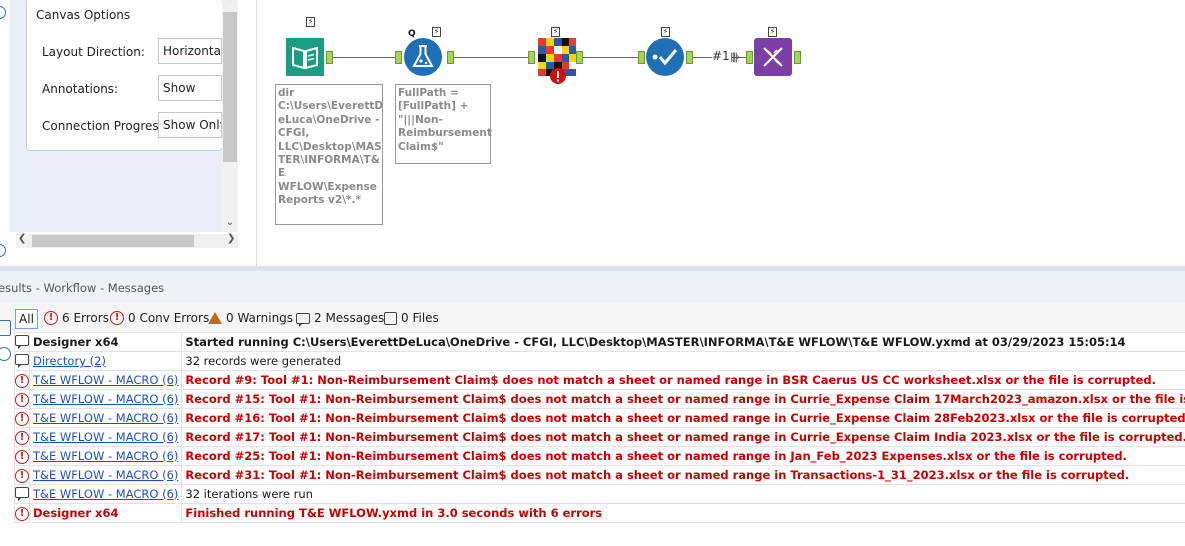 Image resolution: width=1185 pixels, height=546 pixels. I want to click on row-icon-cell, so click(22, 494).